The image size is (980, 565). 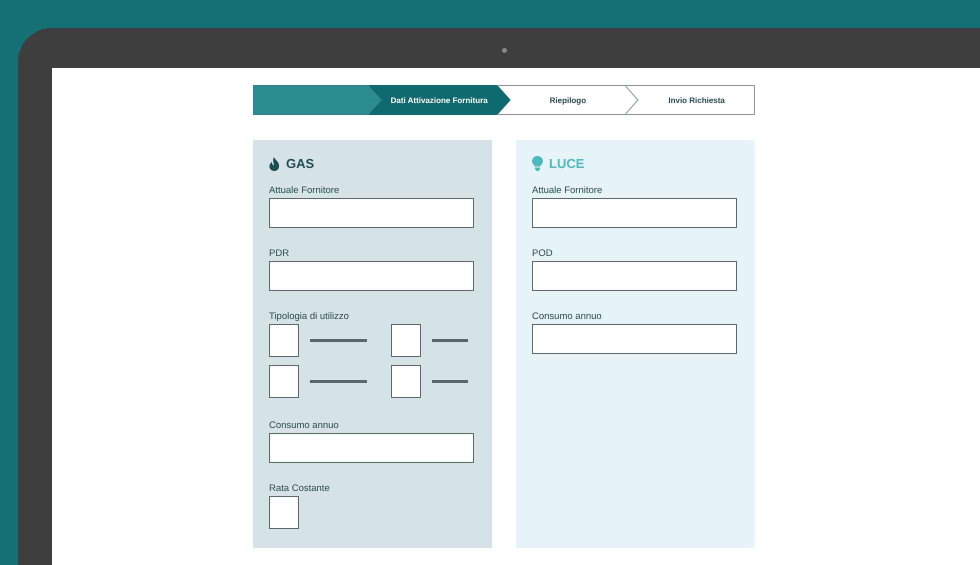 What do you see at coordinates (566, 163) in the screenshot?
I see `panel-title: LUCE` at bounding box center [566, 163].